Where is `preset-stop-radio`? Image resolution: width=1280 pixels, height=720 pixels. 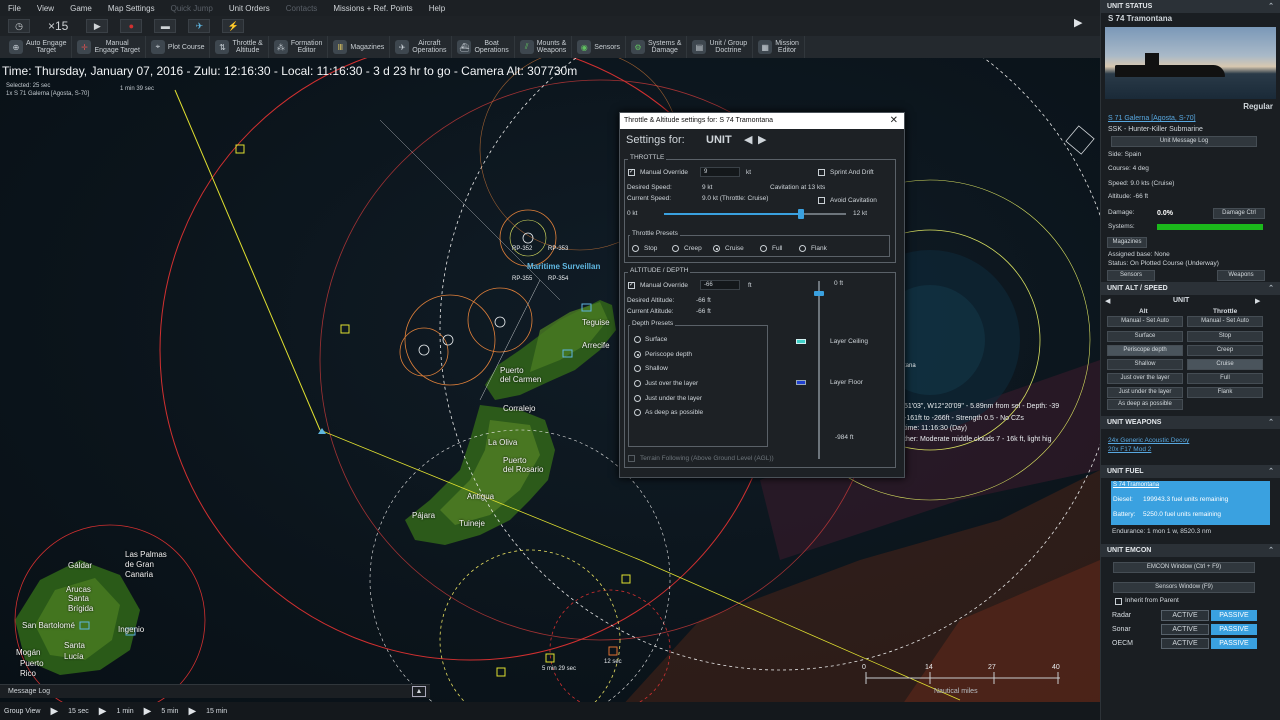 preset-stop-radio is located at coordinates (635, 248).